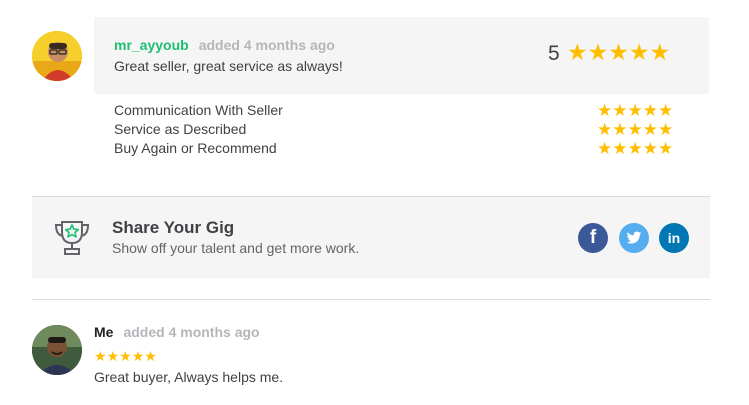 This screenshot has width=749, height=405. What do you see at coordinates (151, 45) in the screenshot?
I see `reviewer-username: mr_ayyoub` at bounding box center [151, 45].